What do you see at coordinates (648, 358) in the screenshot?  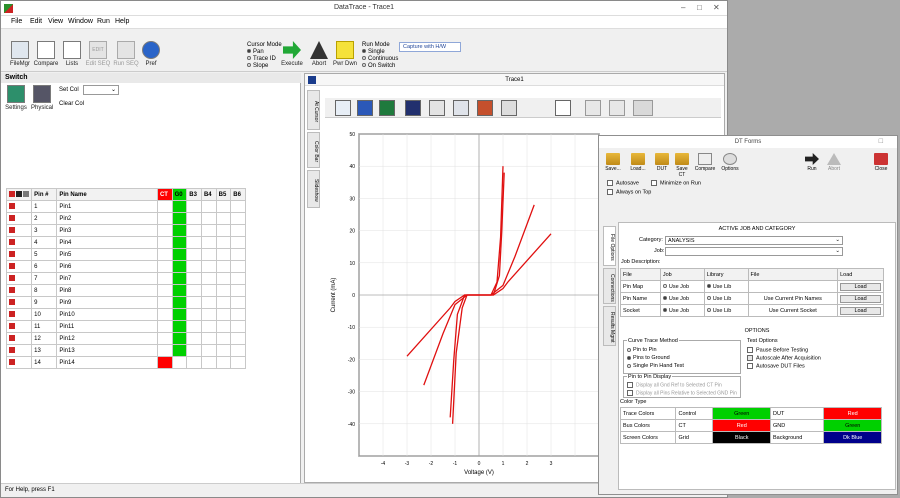 I see `pins-to-ground-radio: Pins to Ground` at bounding box center [648, 358].